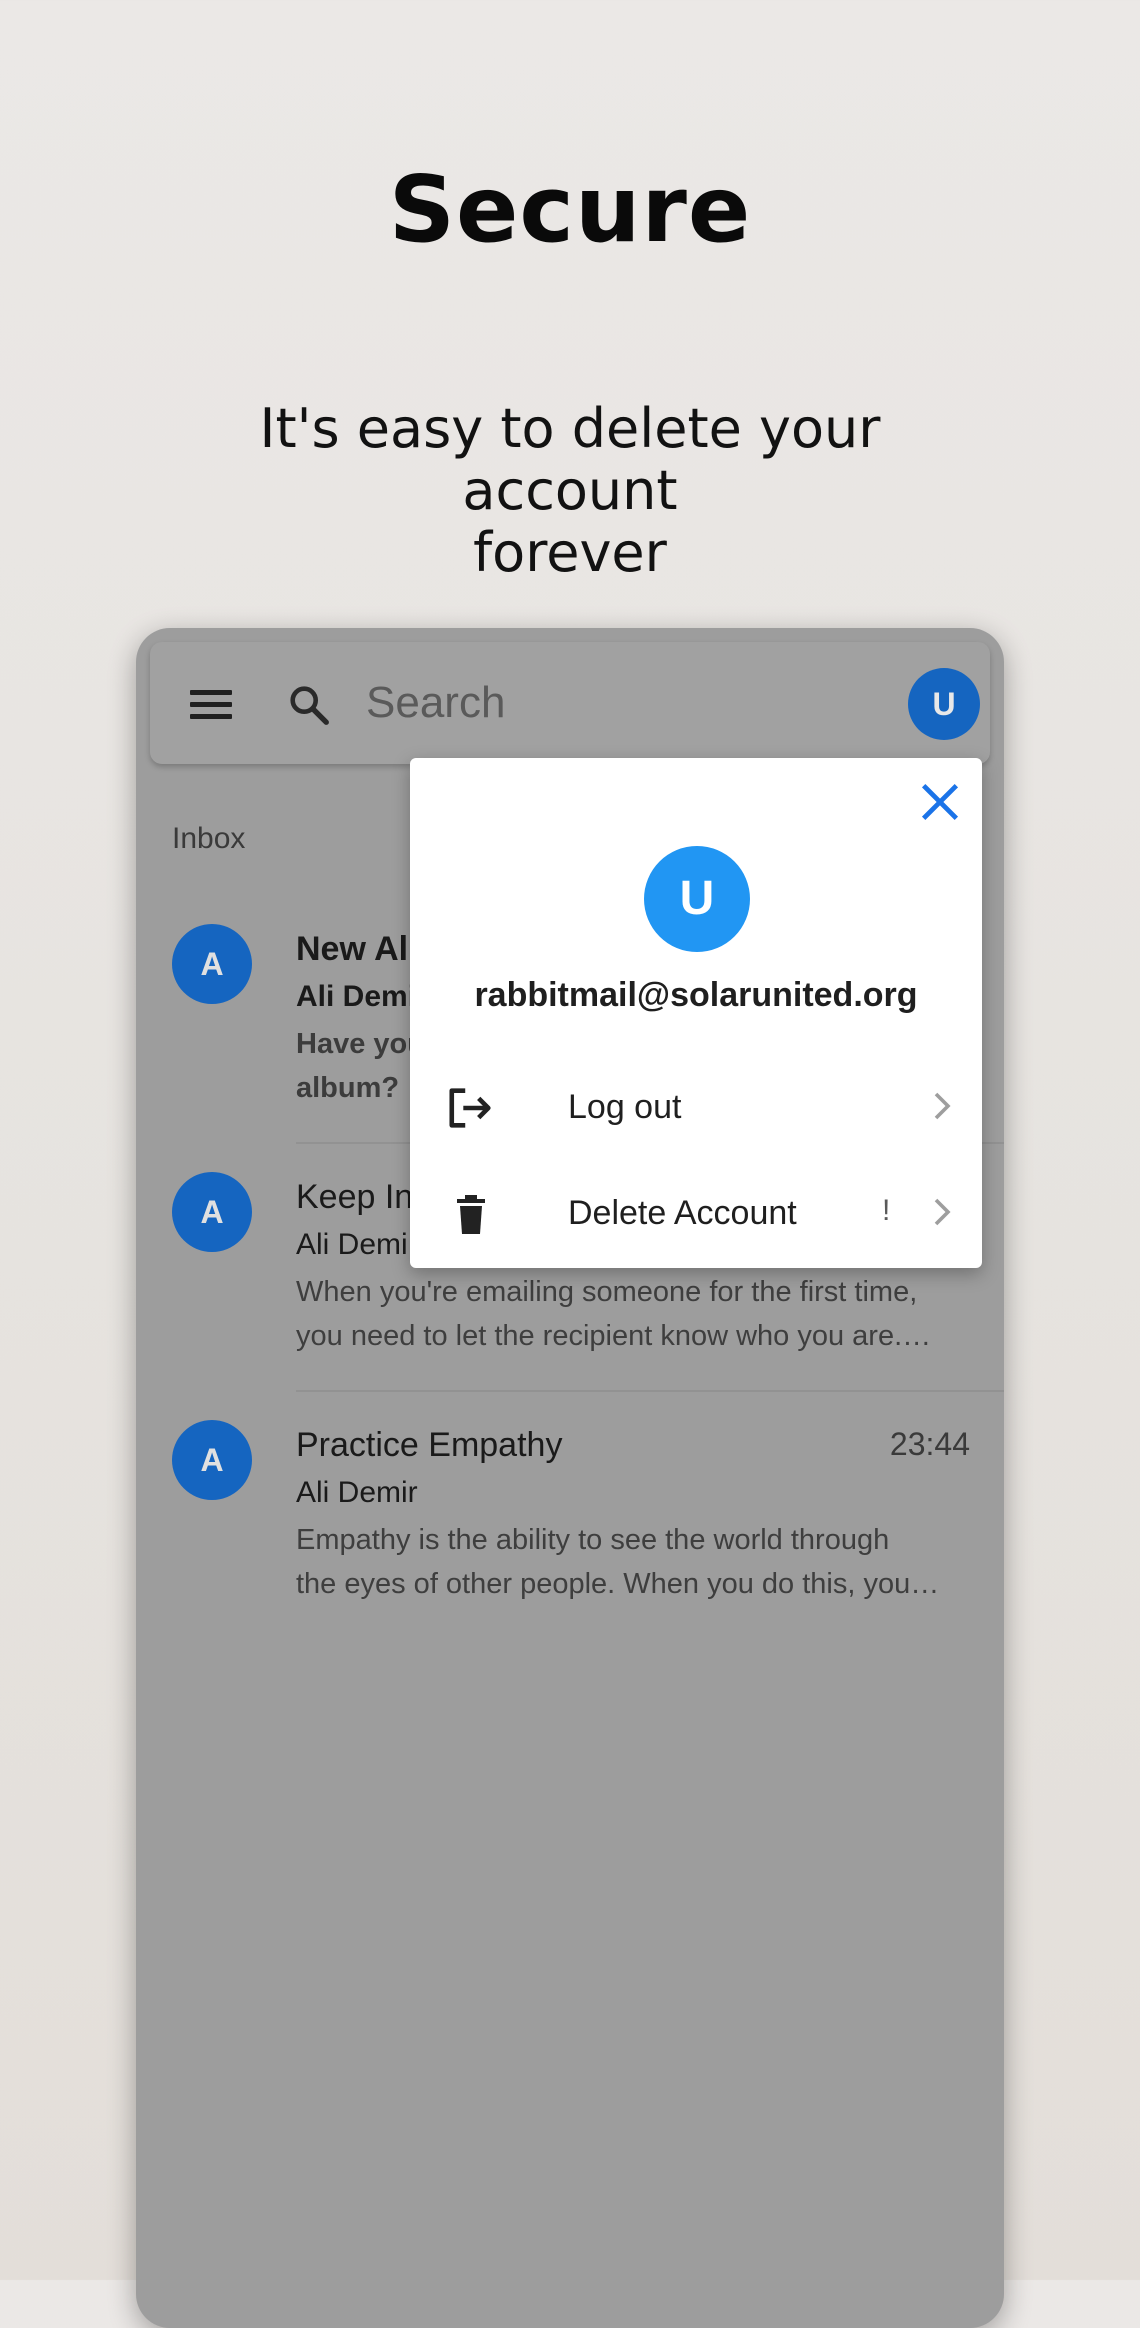 The height and width of the screenshot is (2328, 1140). I want to click on list-divider, so click(650, 1391).